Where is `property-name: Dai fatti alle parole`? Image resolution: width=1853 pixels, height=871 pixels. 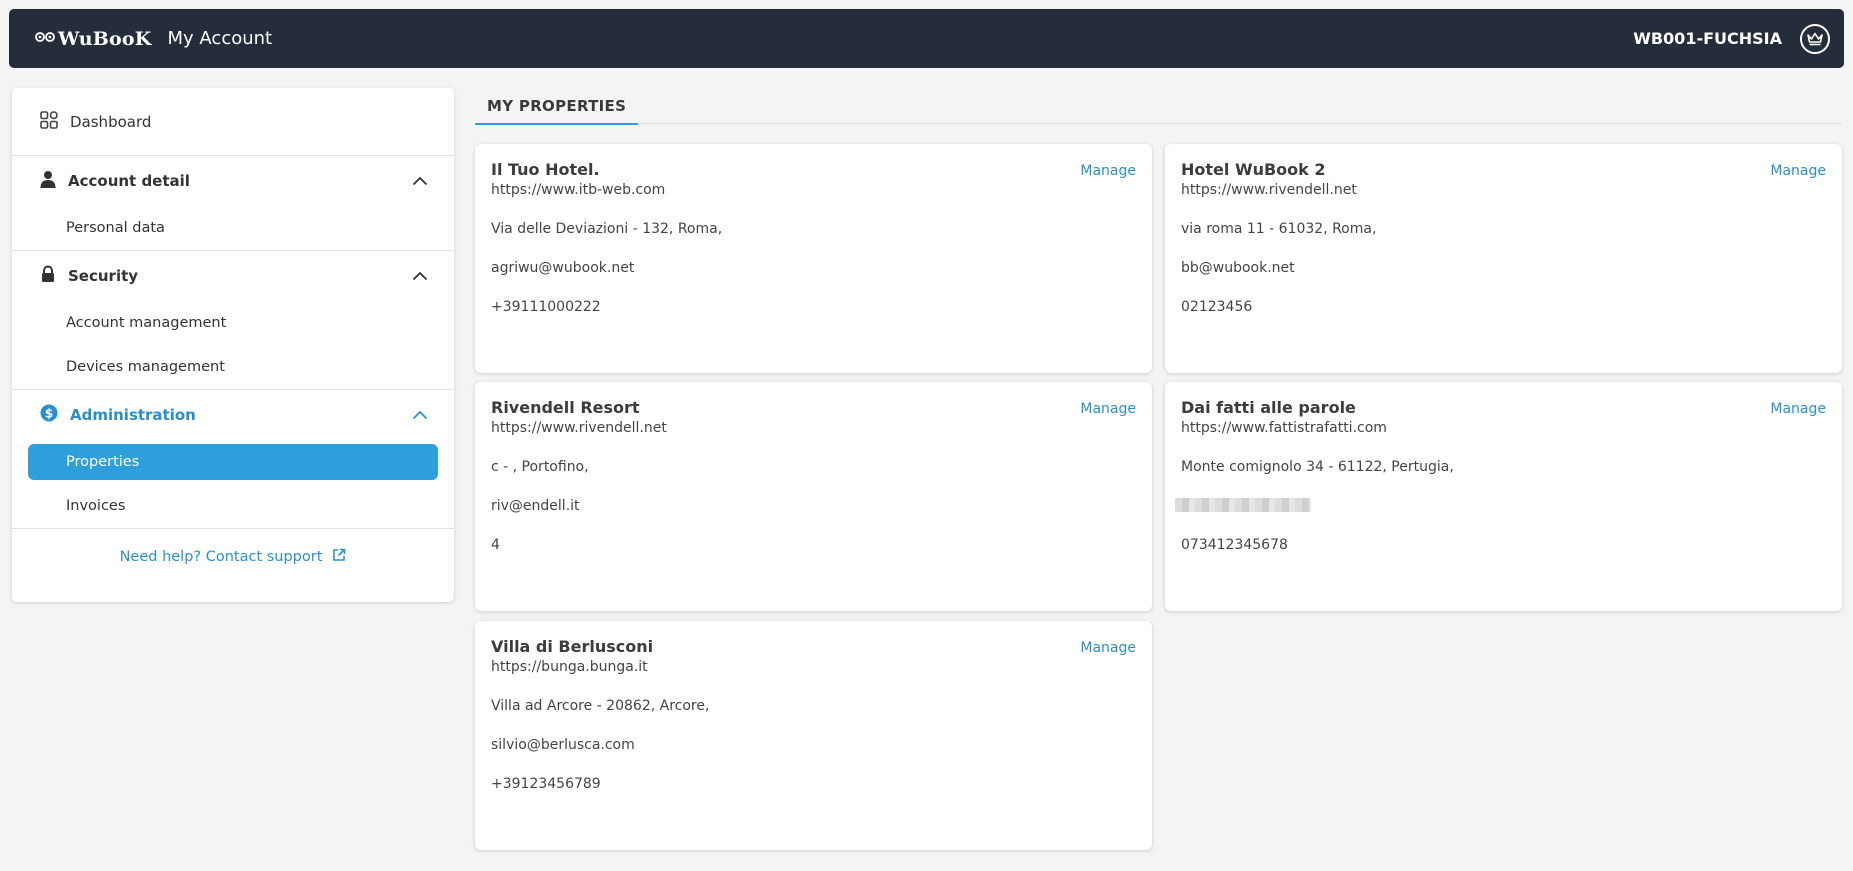 property-name: Dai fatti alle parole is located at coordinates (1268, 407).